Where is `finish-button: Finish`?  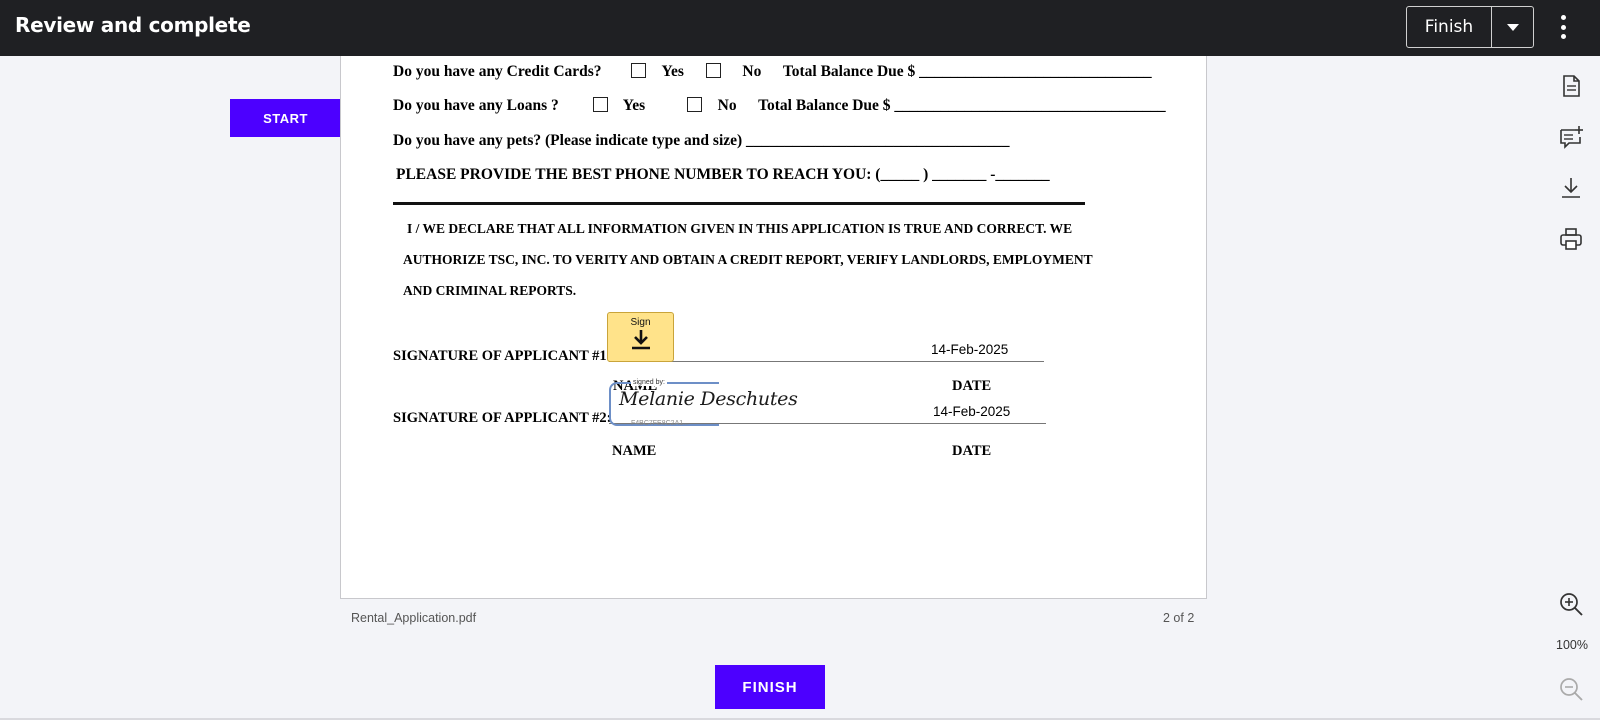
finish-button: Finish is located at coordinates (1449, 27).